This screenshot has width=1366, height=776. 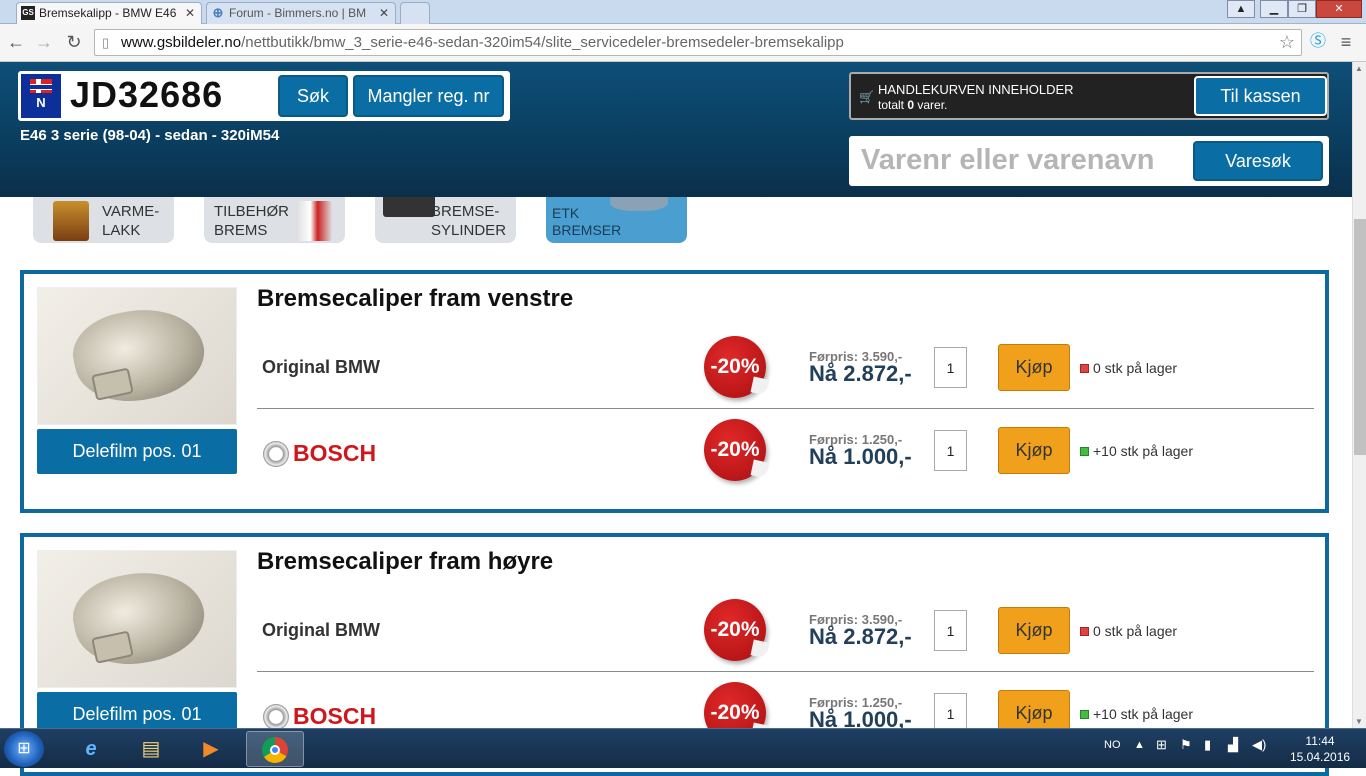 I want to click on delefilm-button: Delefilm pos. 01, so click(x=137, y=451).